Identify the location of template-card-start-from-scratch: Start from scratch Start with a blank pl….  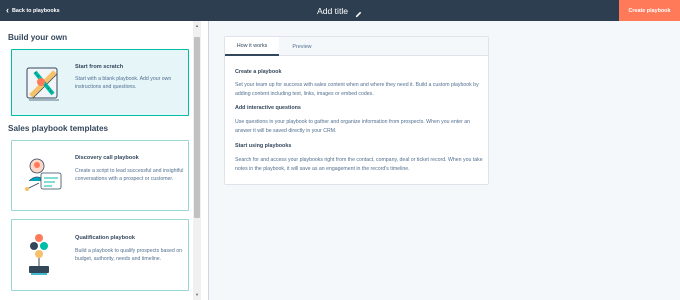
(100, 82).